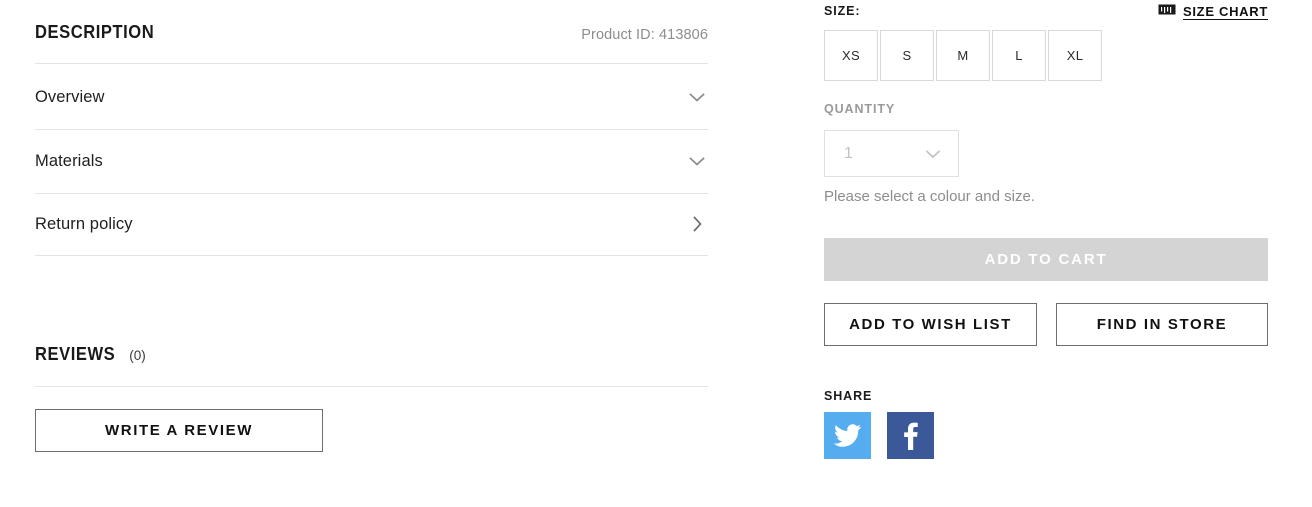  Describe the element at coordinates (84, 223) in the screenshot. I see `accordion-label: Return policy` at that location.